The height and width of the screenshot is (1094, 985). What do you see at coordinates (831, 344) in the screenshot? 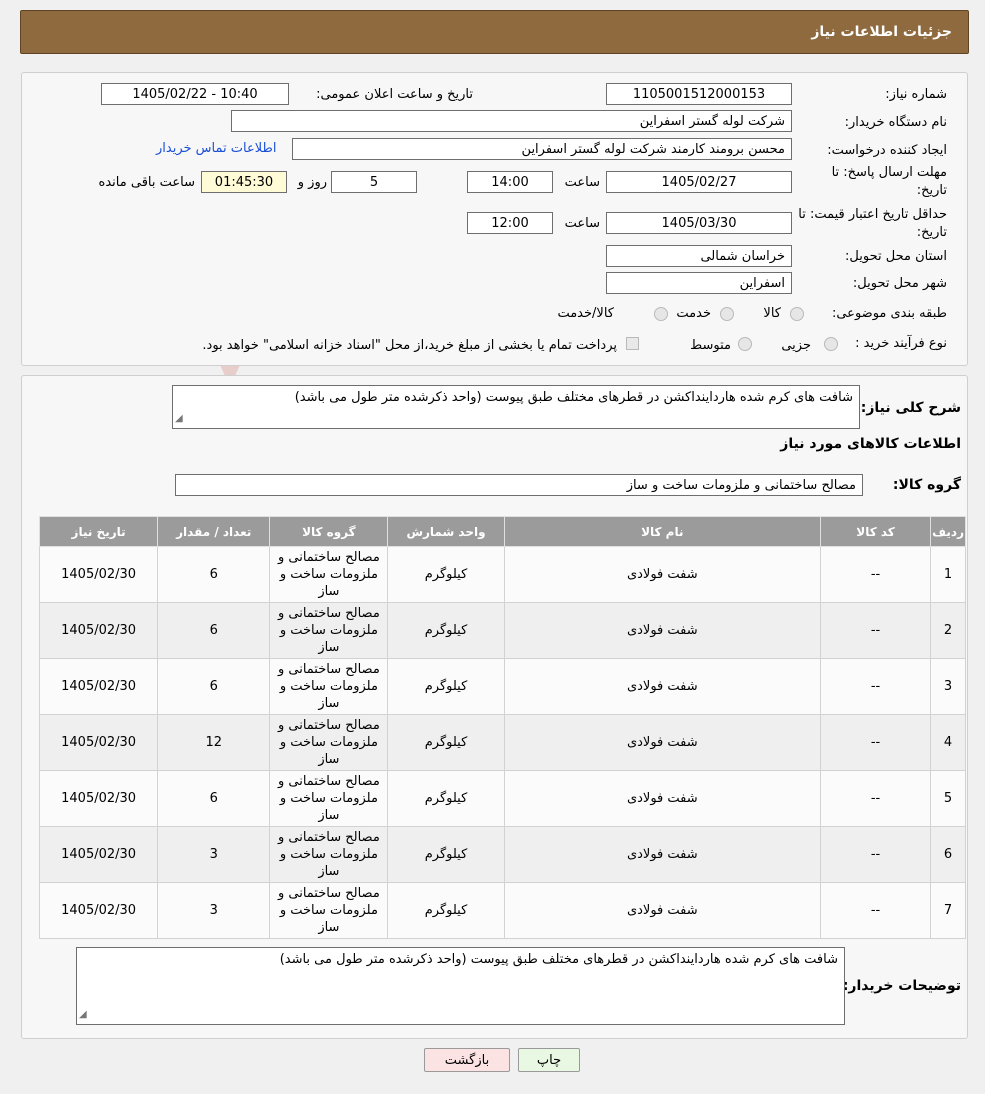
I see `process-radio-minor` at bounding box center [831, 344].